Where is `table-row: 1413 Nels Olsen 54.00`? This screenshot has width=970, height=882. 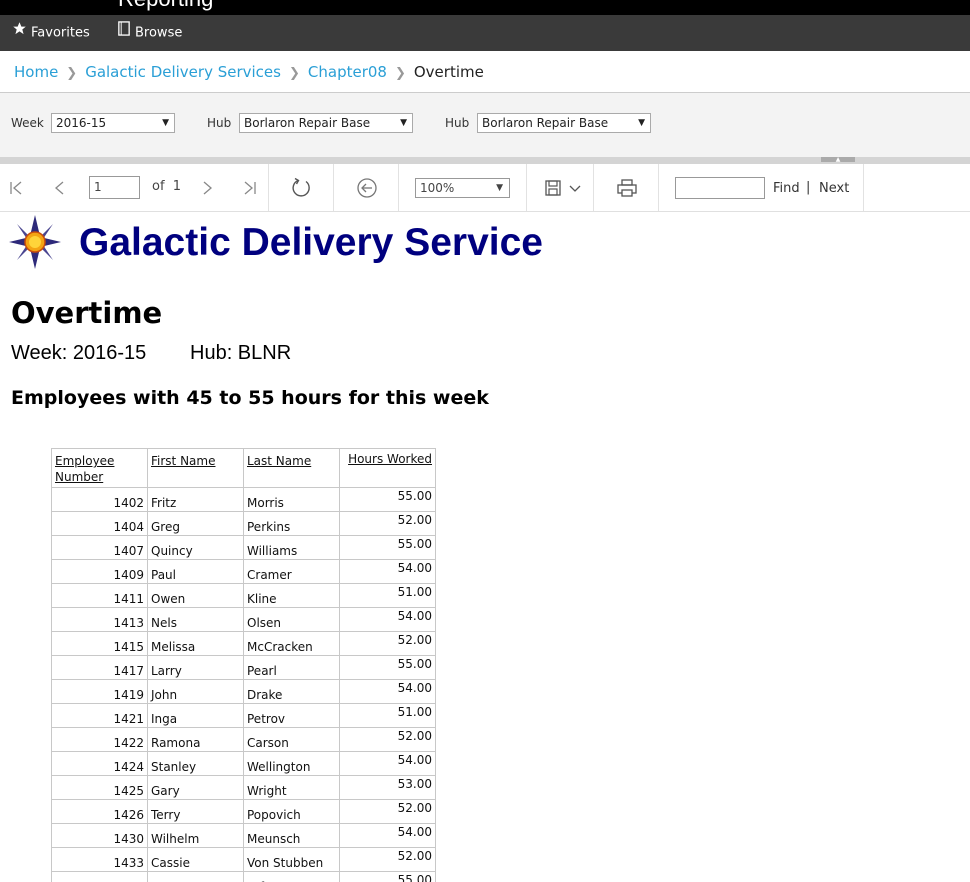
table-row: 1413 Nels Olsen 54.00 is located at coordinates (243, 619).